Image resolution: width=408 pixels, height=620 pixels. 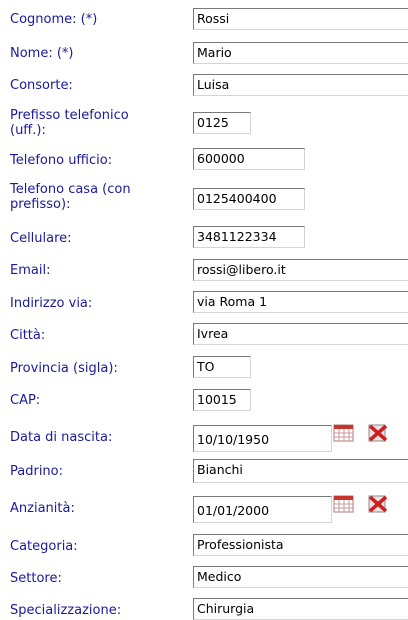 I want to click on email-input: rossi@libero.it, so click(x=300, y=270).